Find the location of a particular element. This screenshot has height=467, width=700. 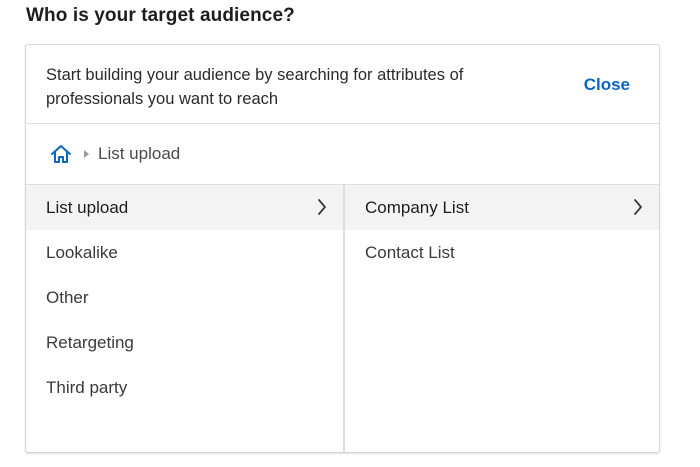

category-item-label: List upload is located at coordinates (87, 207).